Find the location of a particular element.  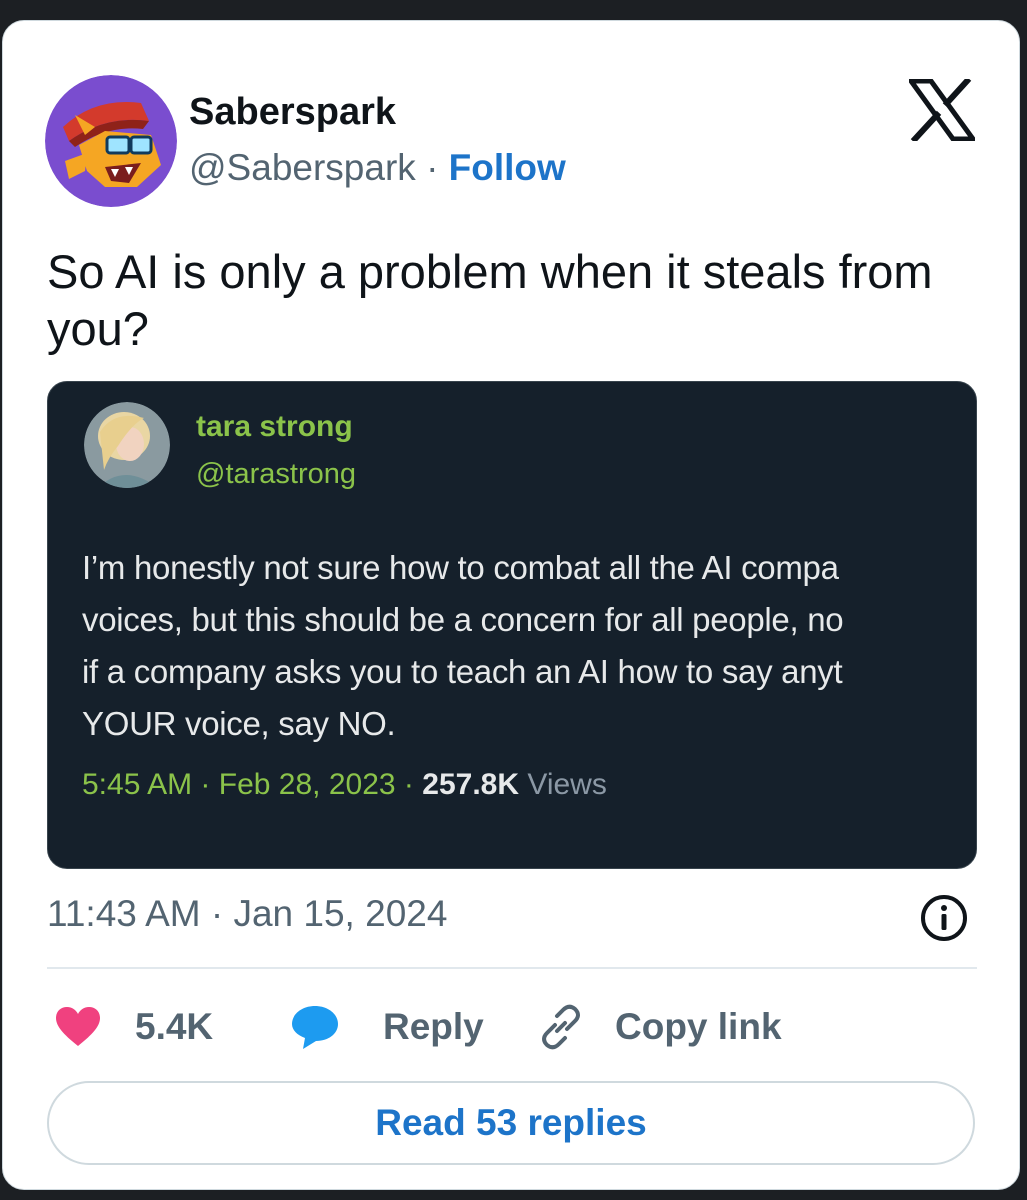

author-avatar is located at coordinates (111, 141).